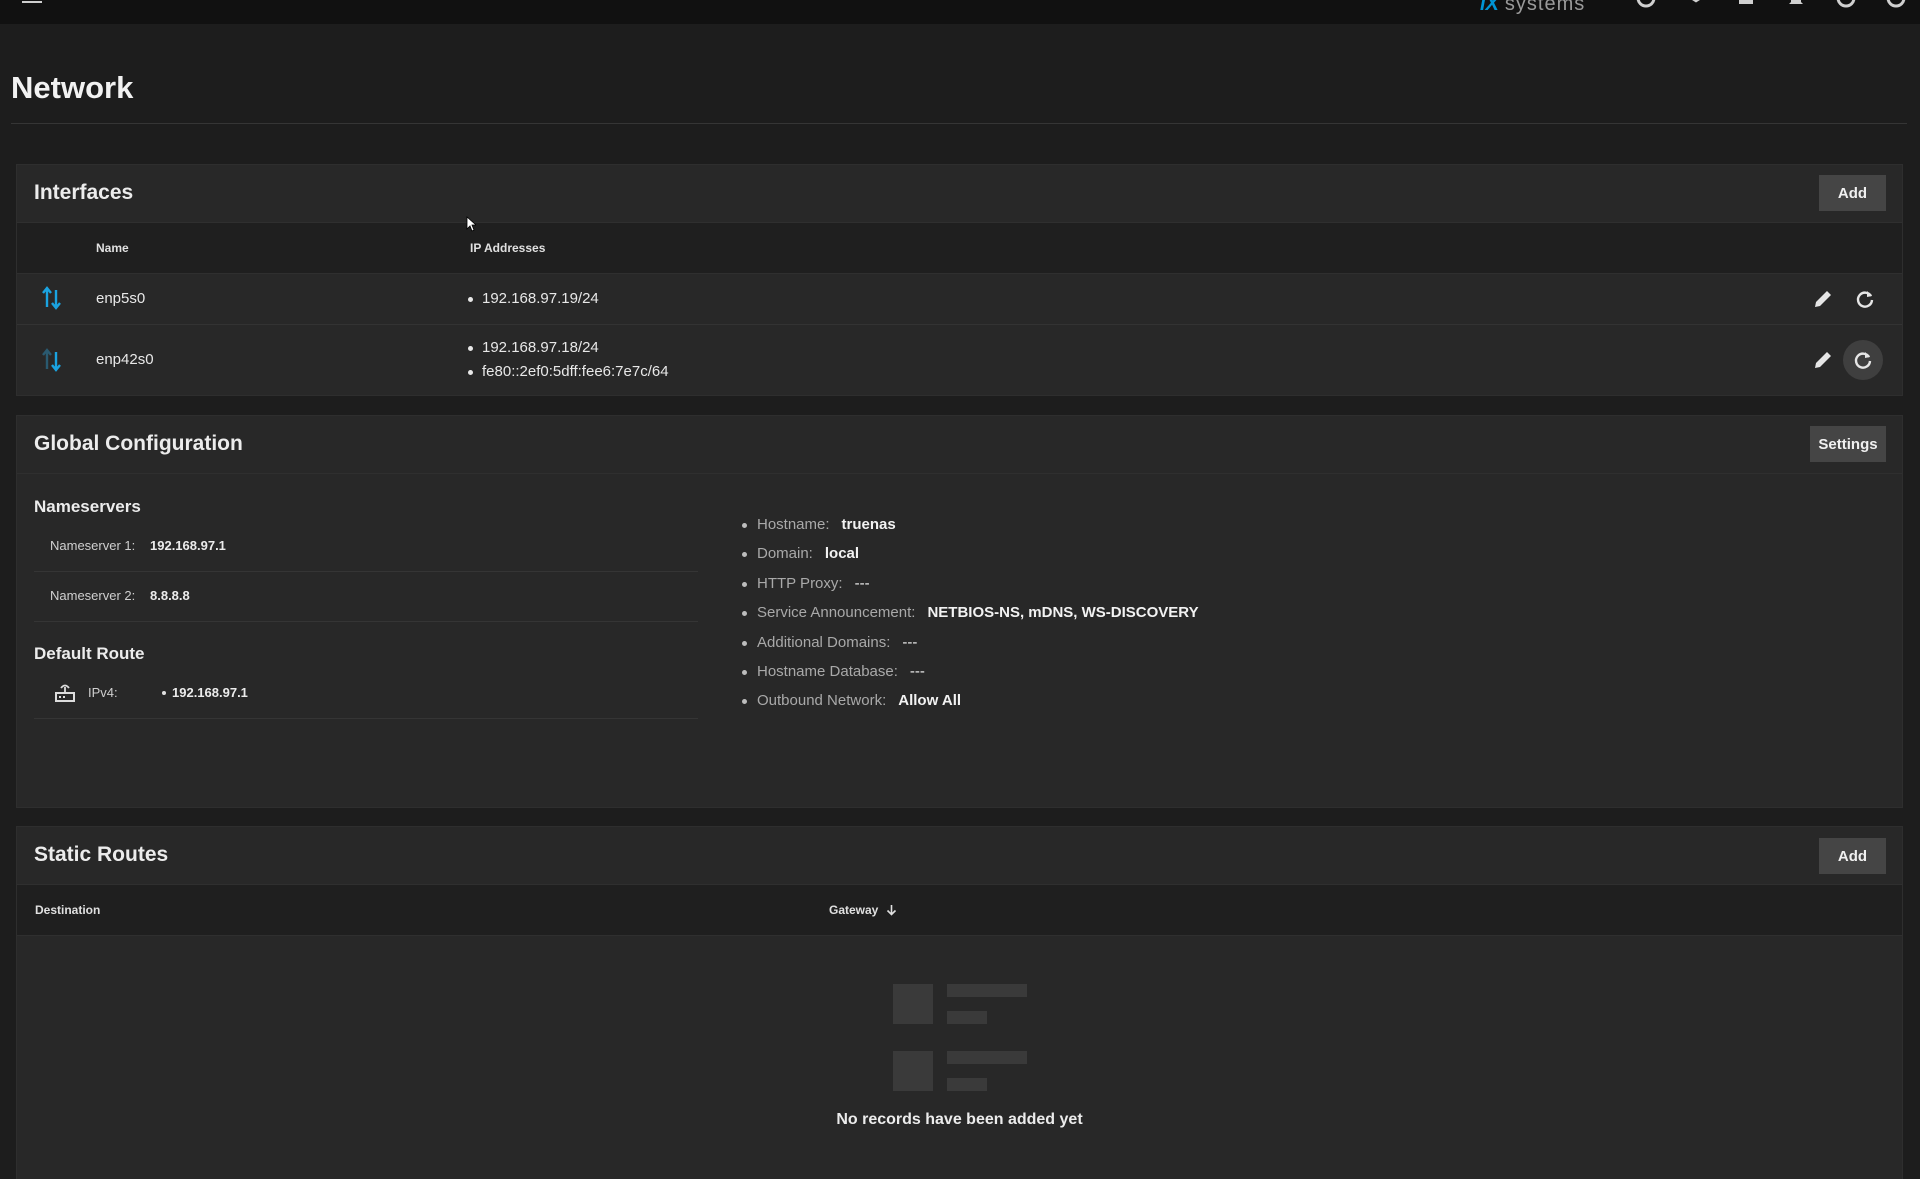 The image size is (1920, 1179). Describe the element at coordinates (1852, 193) in the screenshot. I see `add-interface-button: Add` at that location.